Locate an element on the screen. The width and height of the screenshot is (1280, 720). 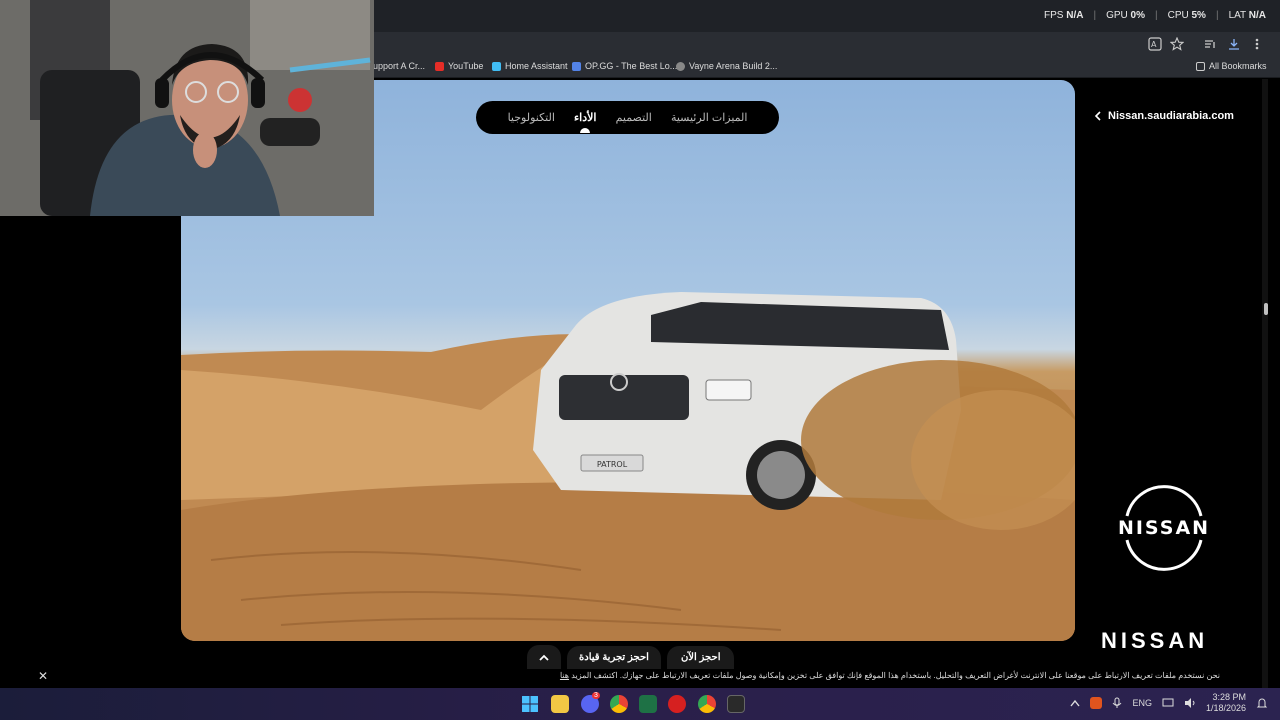
epic-games-icon is located at coordinates (736, 704).